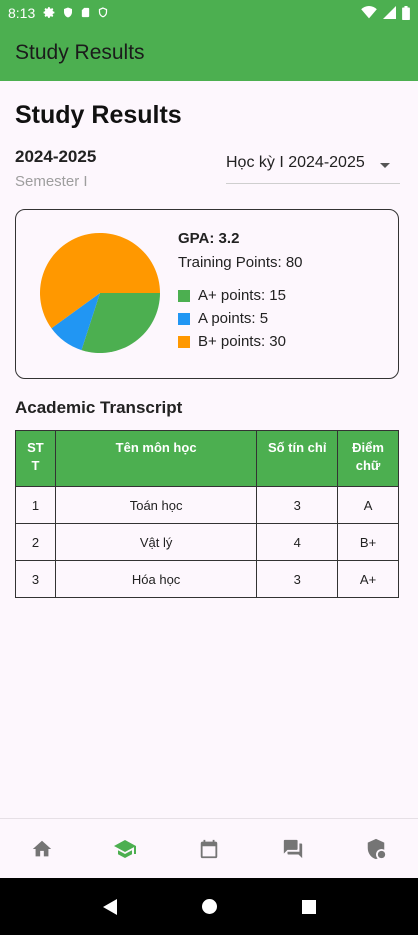 This screenshot has height=935, width=418. What do you see at coordinates (297, 458) in the screenshot?
I see `header-credits: Số tín chỉ` at bounding box center [297, 458].